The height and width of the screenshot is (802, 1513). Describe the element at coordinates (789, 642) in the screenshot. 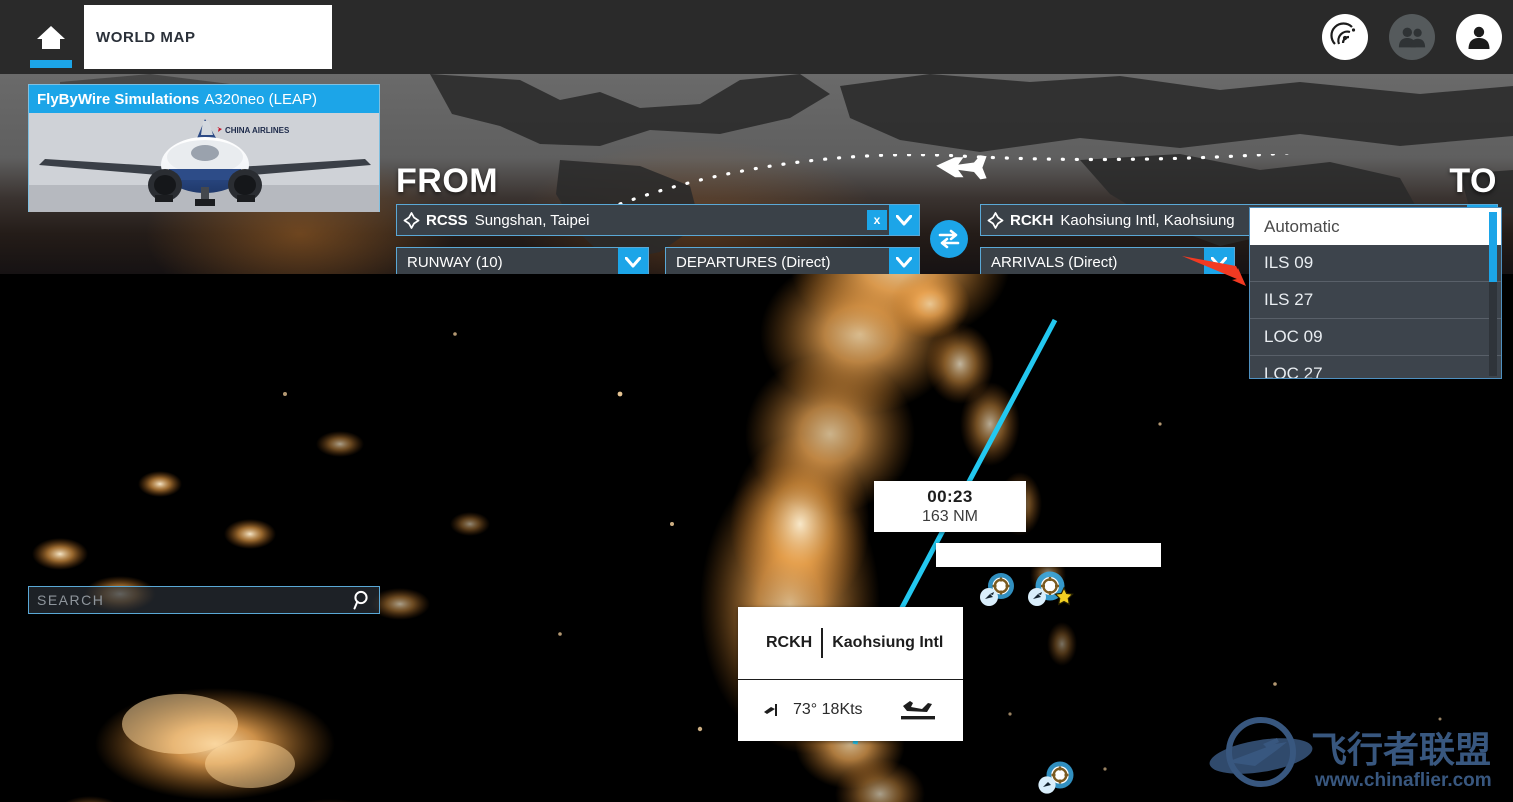

I see `airport-tooltip-icao: RCKH` at that location.